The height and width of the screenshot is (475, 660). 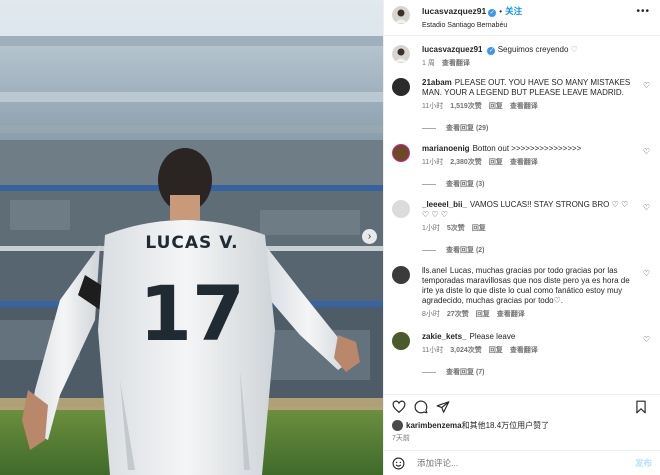 What do you see at coordinates (574, 49) in the screenshot?
I see `heart-emoji-icon: ♡` at bounding box center [574, 49].